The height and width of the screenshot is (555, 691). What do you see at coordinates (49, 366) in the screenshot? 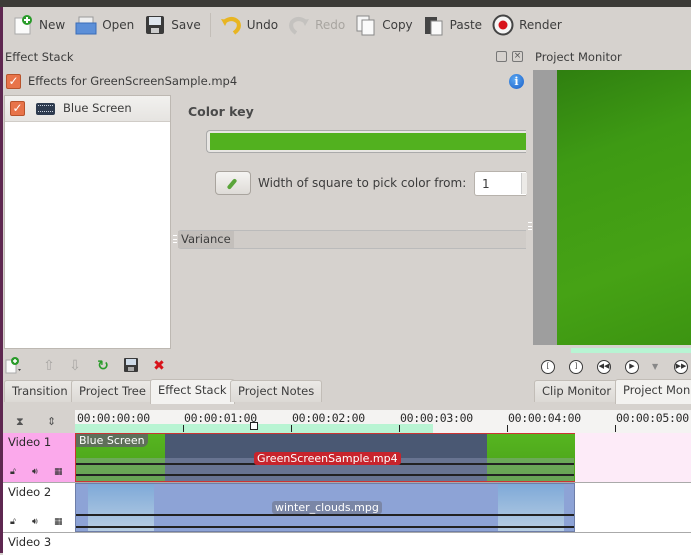
I see `move-up-icon: ⇧` at bounding box center [49, 366].